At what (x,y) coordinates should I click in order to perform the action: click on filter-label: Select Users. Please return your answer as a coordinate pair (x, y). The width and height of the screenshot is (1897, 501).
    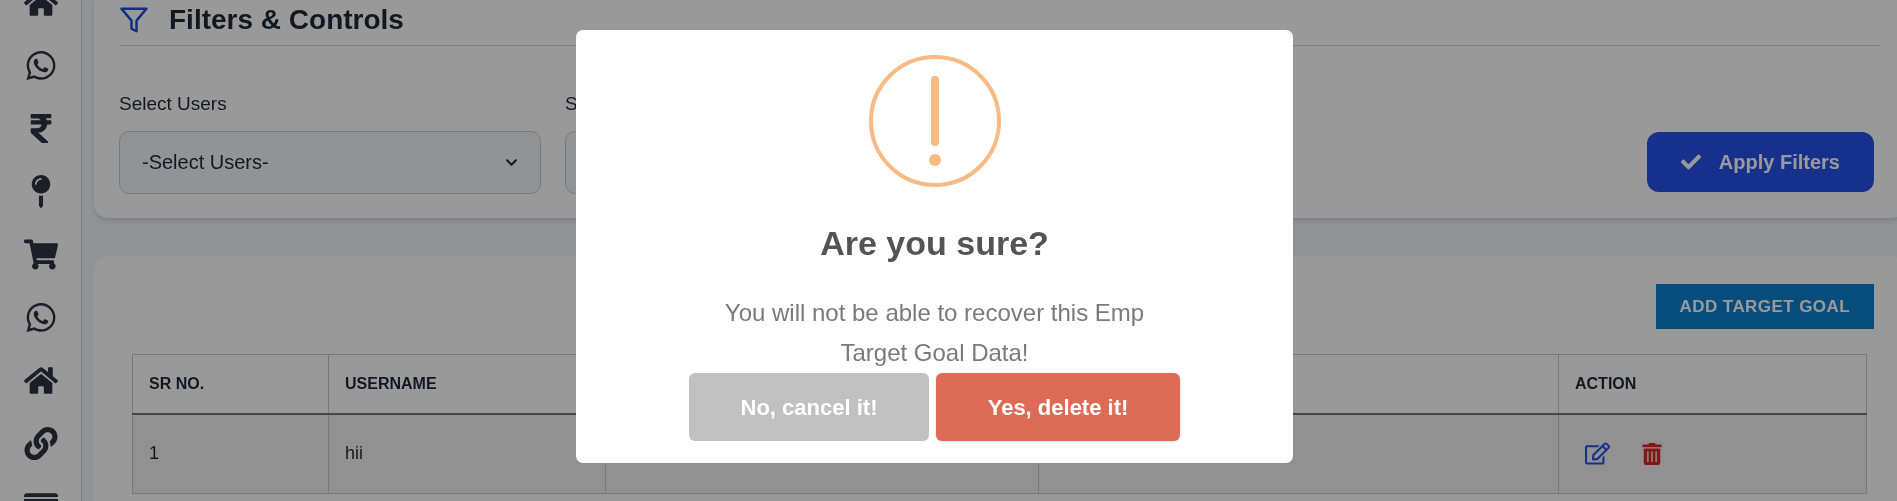
    Looking at the image, I should click on (173, 104).